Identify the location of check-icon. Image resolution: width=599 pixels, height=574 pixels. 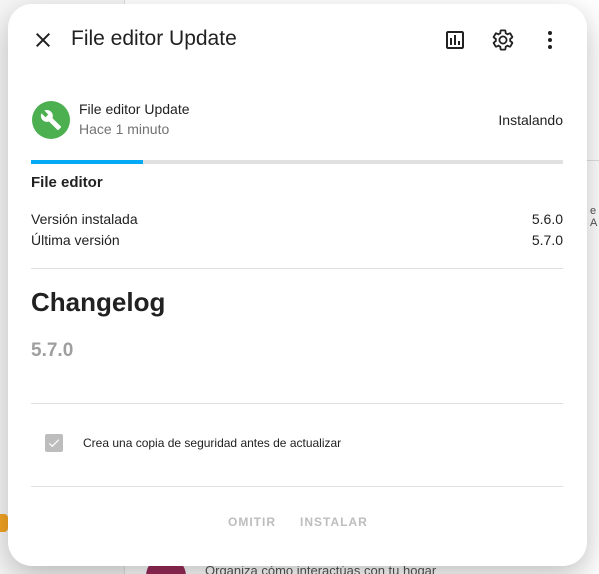
(54, 443).